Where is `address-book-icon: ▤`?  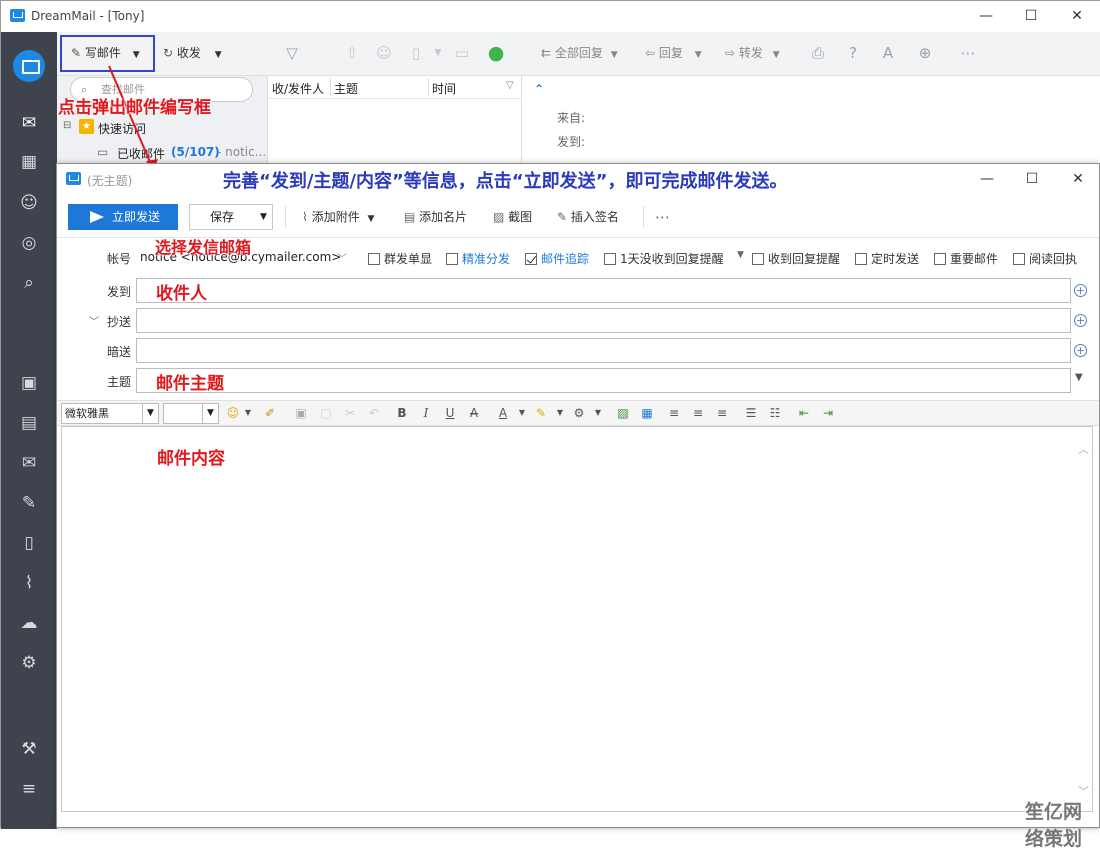 address-book-icon: ▤ is located at coordinates (29, 423).